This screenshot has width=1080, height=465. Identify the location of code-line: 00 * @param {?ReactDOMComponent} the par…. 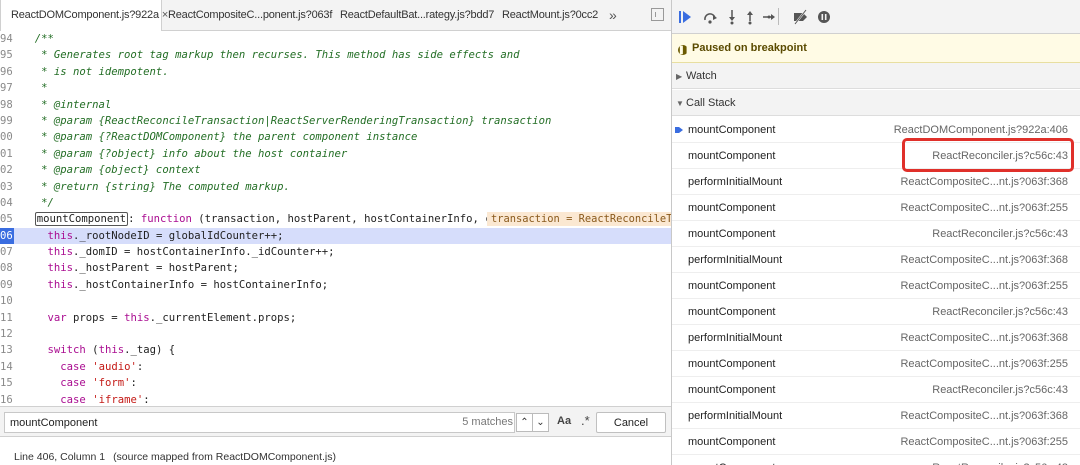
(335, 137).